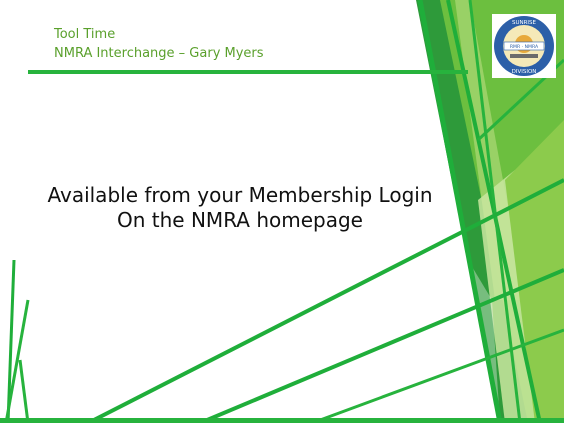 The width and height of the screenshot is (564, 423). I want to click on slide-subtitle: NMRA Interchange – Gary Myers, so click(159, 53).